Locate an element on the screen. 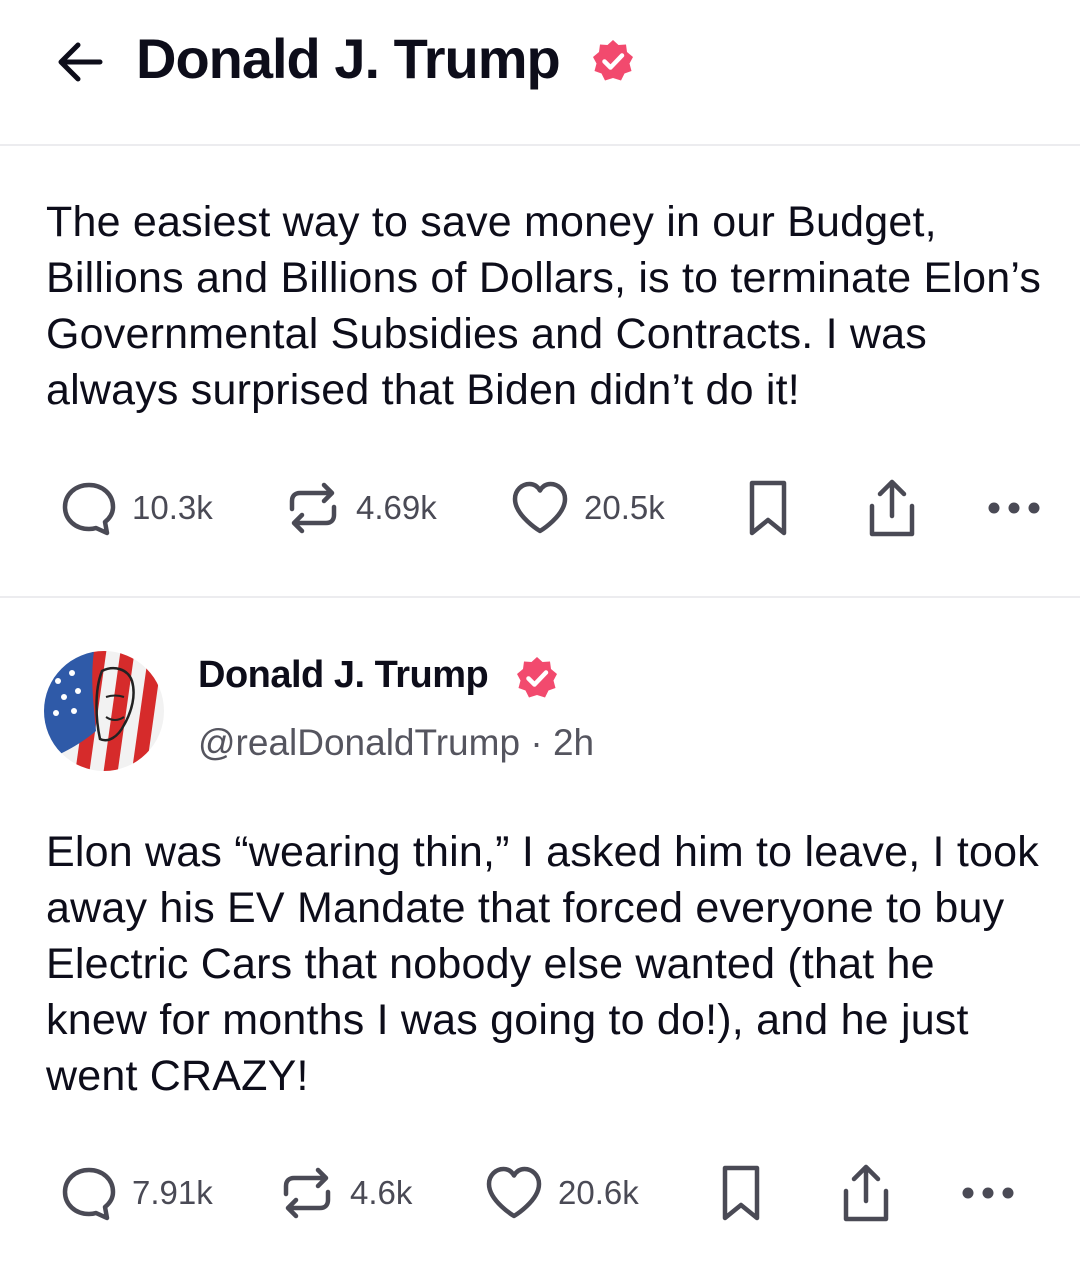  post-actions: 10.3k 4.69k 20.5k is located at coordinates (540, 508).